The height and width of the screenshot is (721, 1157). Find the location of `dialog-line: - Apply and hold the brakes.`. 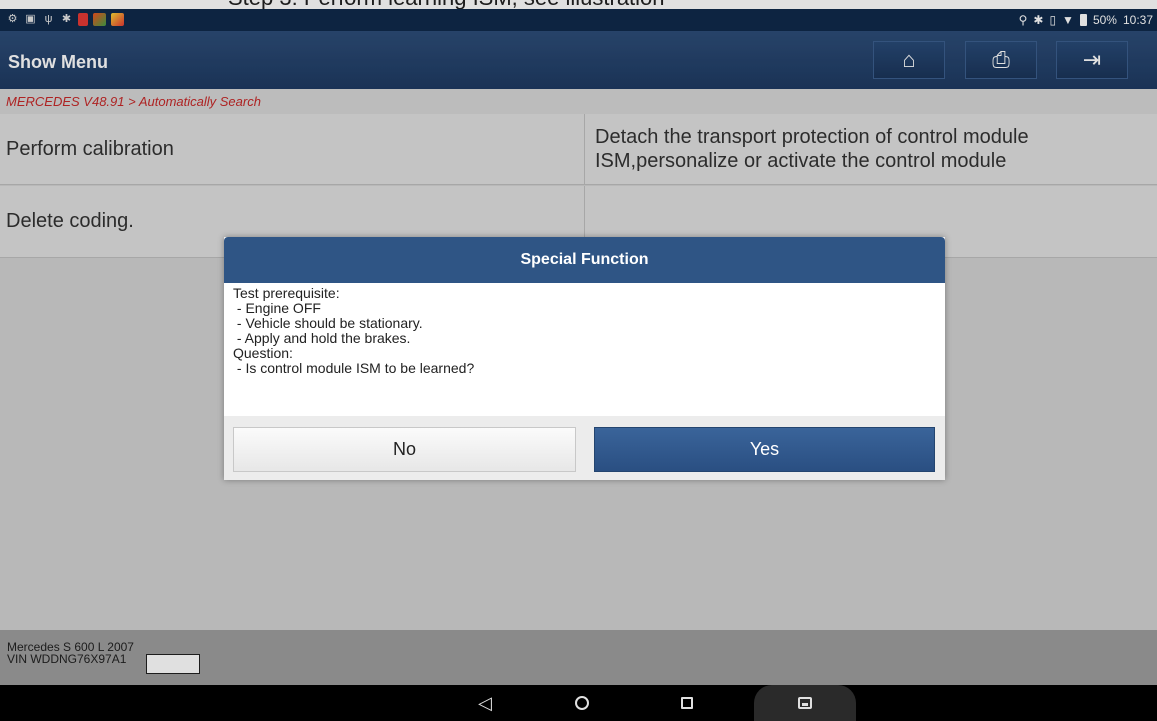

dialog-line: - Apply and hold the brakes. is located at coordinates (322, 338).